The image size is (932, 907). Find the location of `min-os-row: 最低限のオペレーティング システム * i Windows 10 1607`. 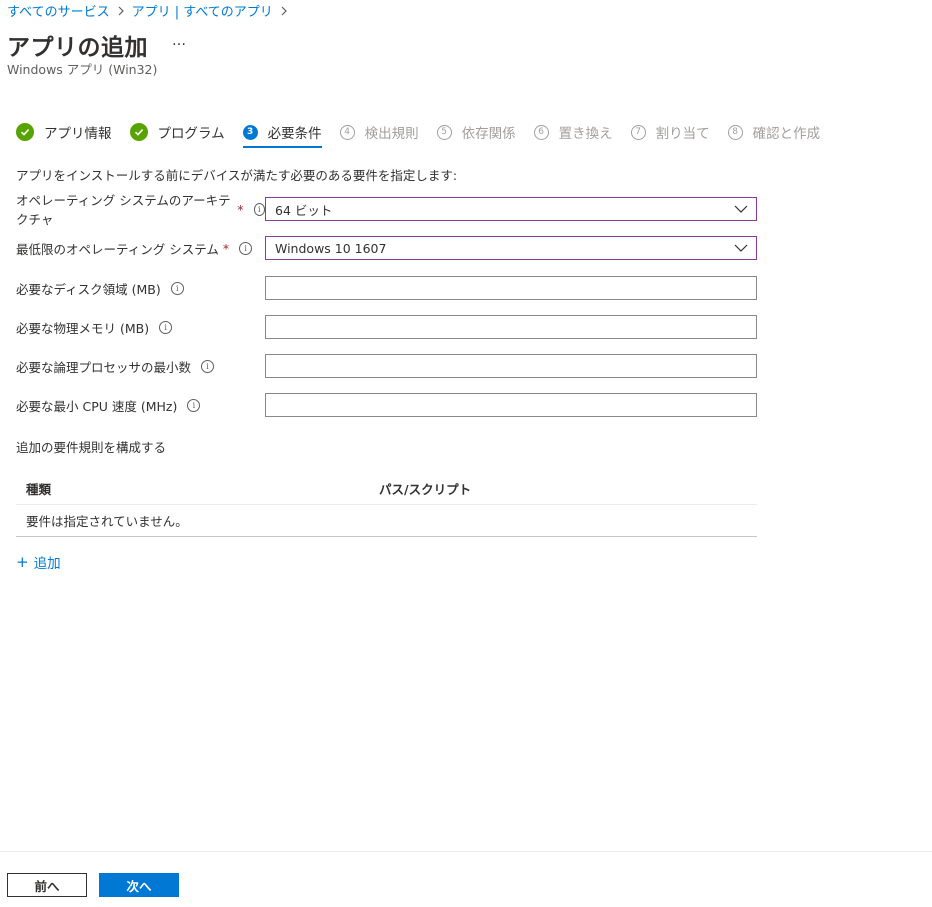

min-os-row: 最低限のオペレーティング システム * i Windows 10 1607 is located at coordinates (386, 248).